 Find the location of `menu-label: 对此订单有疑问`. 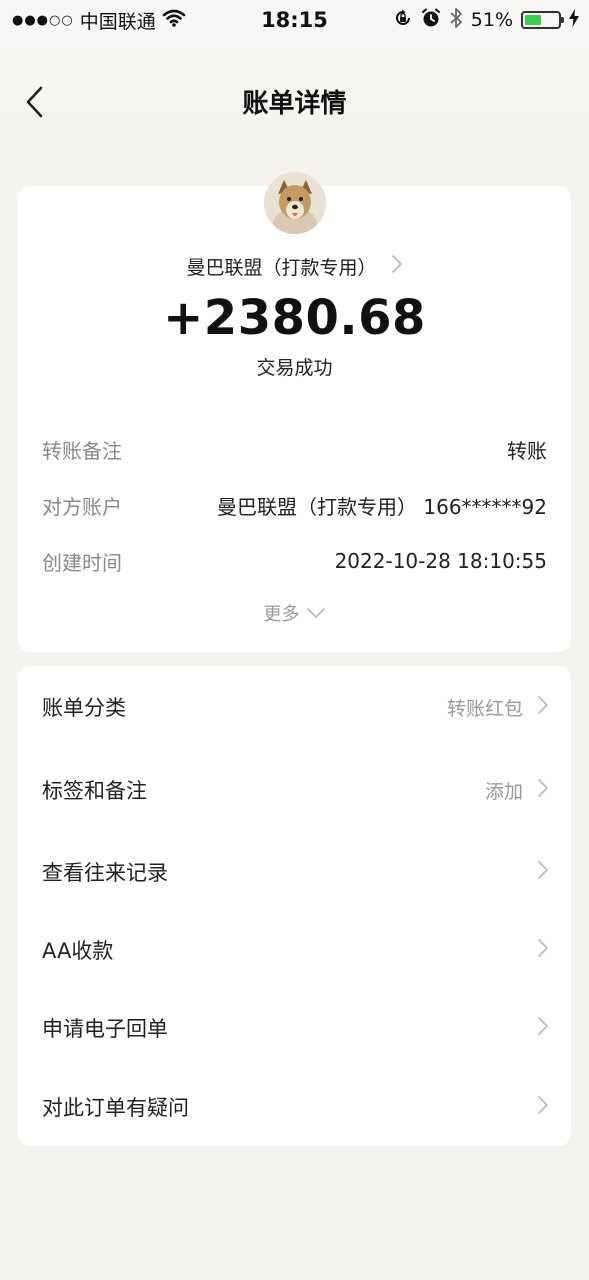

menu-label: 对此订单有疑问 is located at coordinates (115, 1108).